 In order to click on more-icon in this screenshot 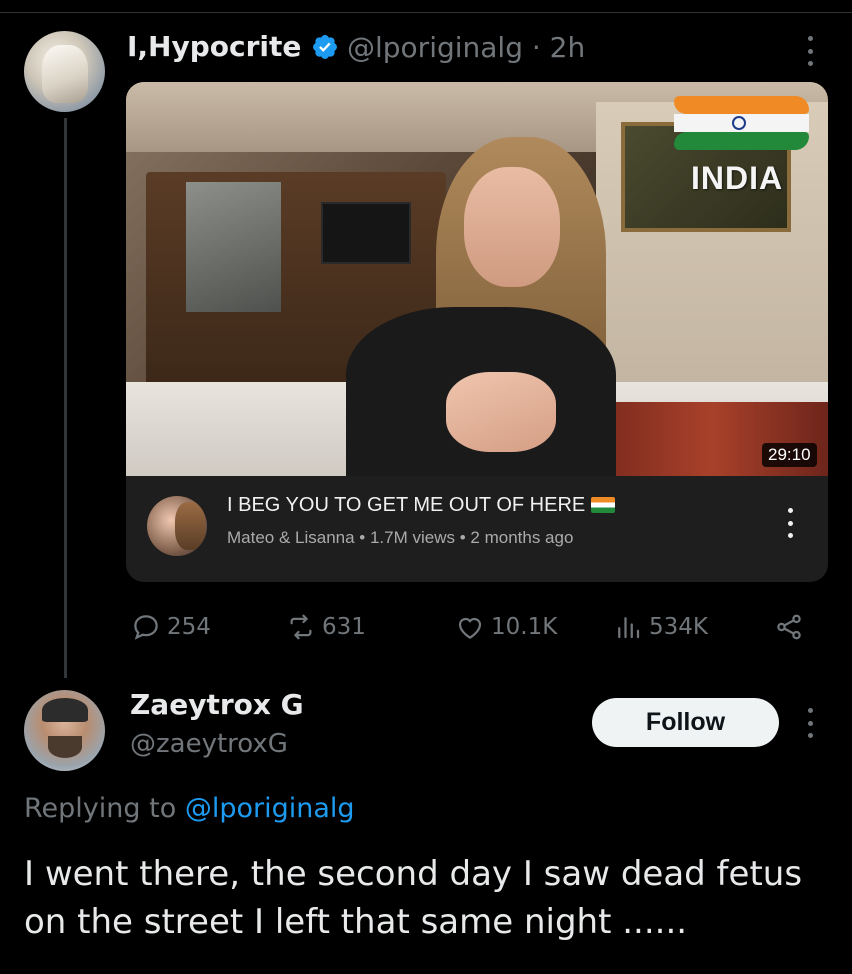, I will do `click(810, 51)`.